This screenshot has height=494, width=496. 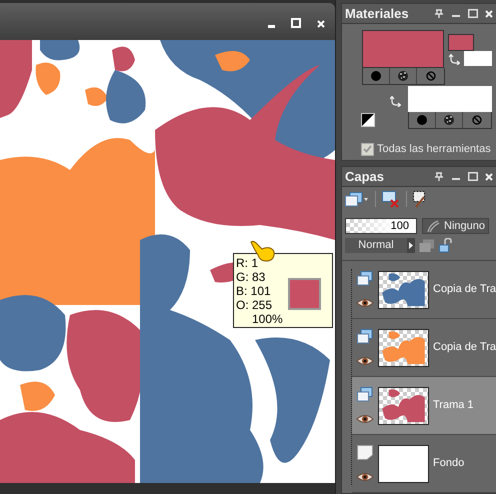 I want to click on color-value-text: B: 101, so click(x=254, y=291).